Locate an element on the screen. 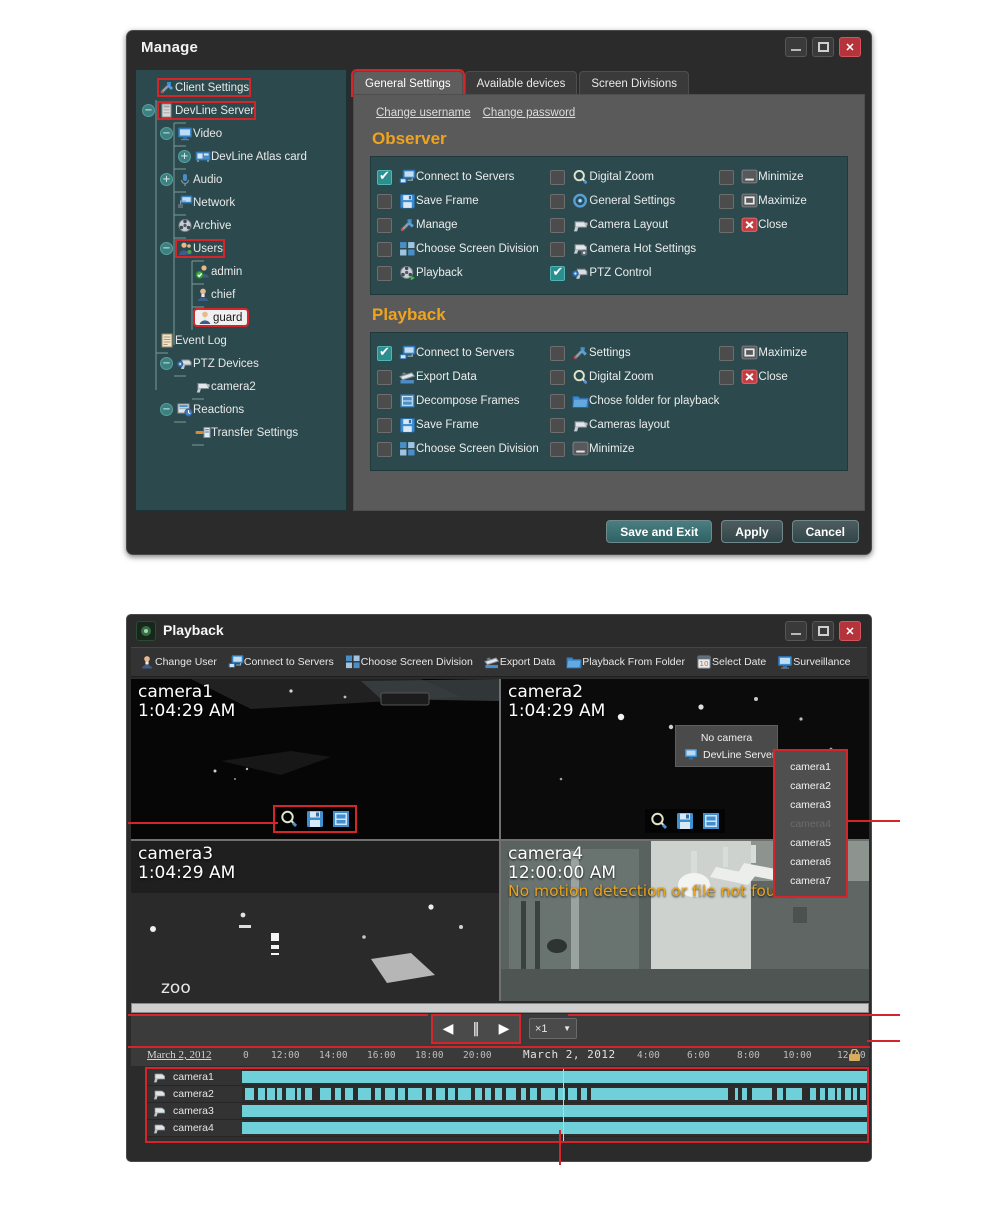 Image resolution: width=1000 pixels, height=1214 pixels. permission-row: Export Data is located at coordinates (463, 377).